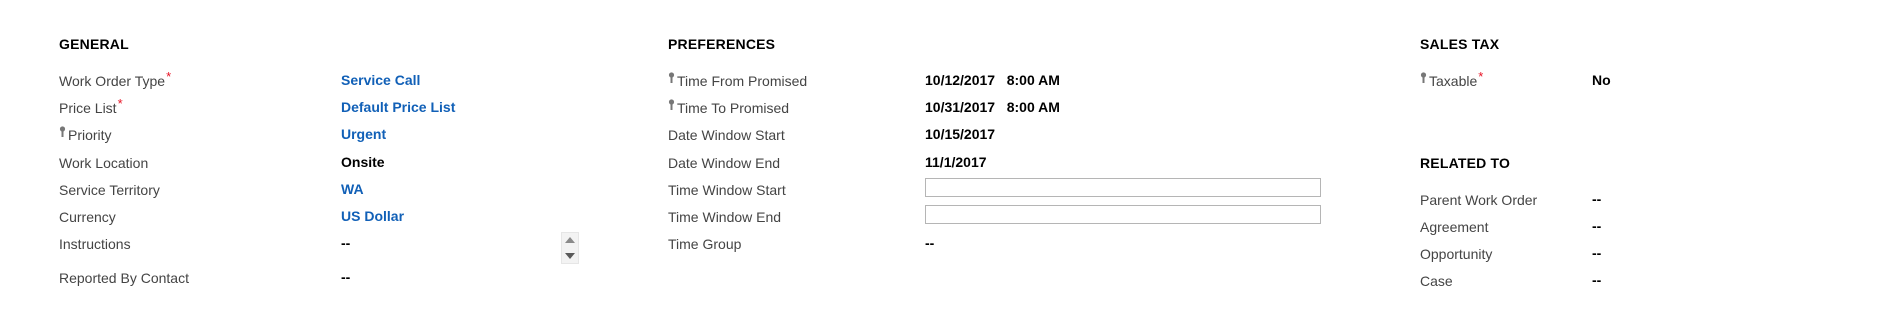  Describe the element at coordinates (705, 244) in the screenshot. I see `field-label: Time Group` at that location.